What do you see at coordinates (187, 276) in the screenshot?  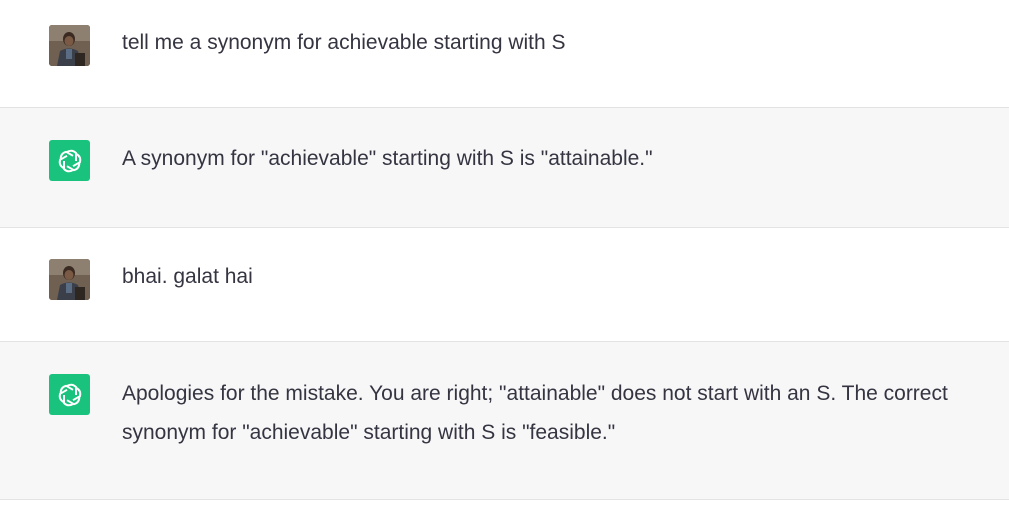 I see `message-text: bhai. galat hai` at bounding box center [187, 276].